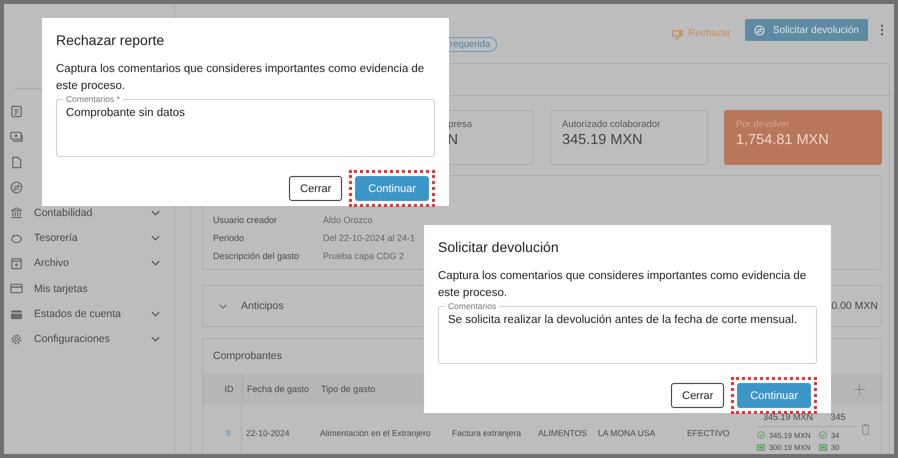 This screenshot has width=898, height=458. I want to click on table-cell-text: LA MONA USA, so click(627, 432).